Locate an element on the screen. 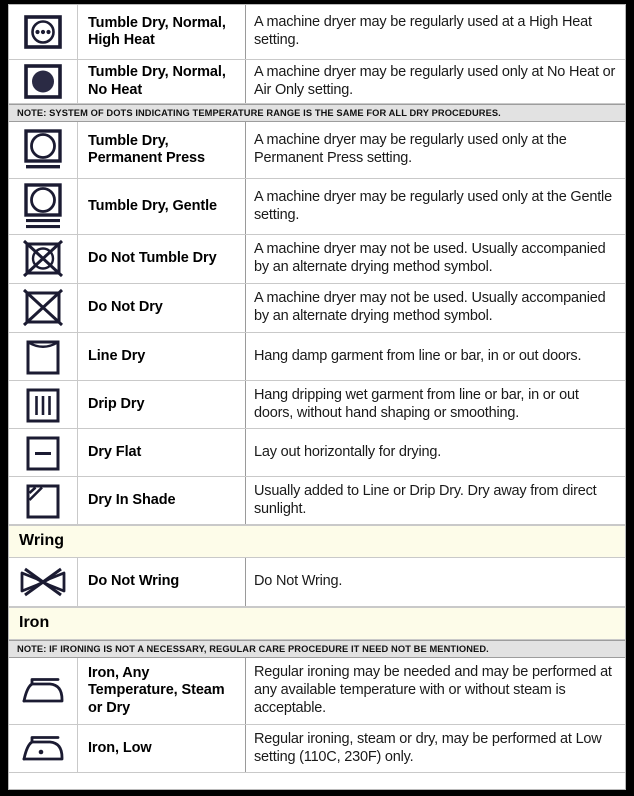 The height and width of the screenshot is (796, 634). symbol-label: Do Not Dry is located at coordinates (162, 308).